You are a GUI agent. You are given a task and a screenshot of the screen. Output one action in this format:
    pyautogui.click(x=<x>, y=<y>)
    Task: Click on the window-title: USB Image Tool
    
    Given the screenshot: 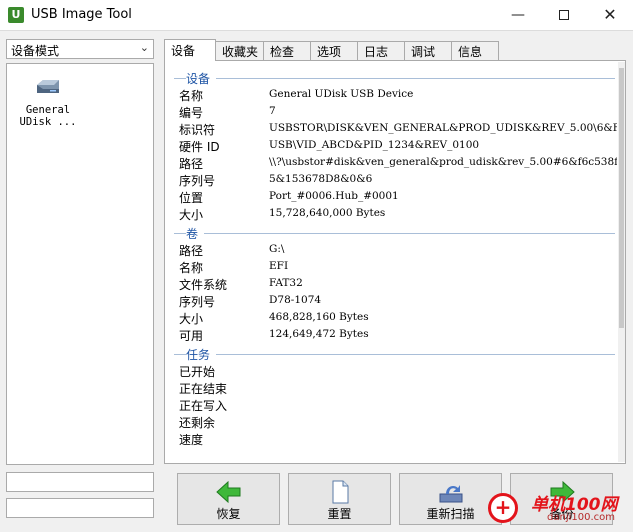 What is the action you would take?
    pyautogui.click(x=81, y=14)
    